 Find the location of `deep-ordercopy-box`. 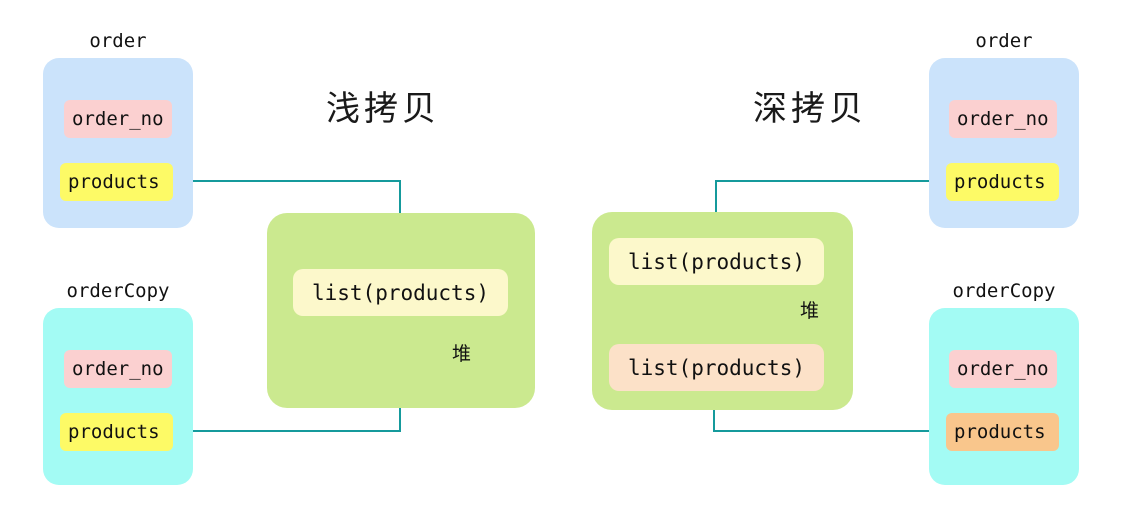

deep-ordercopy-box is located at coordinates (1004, 396).